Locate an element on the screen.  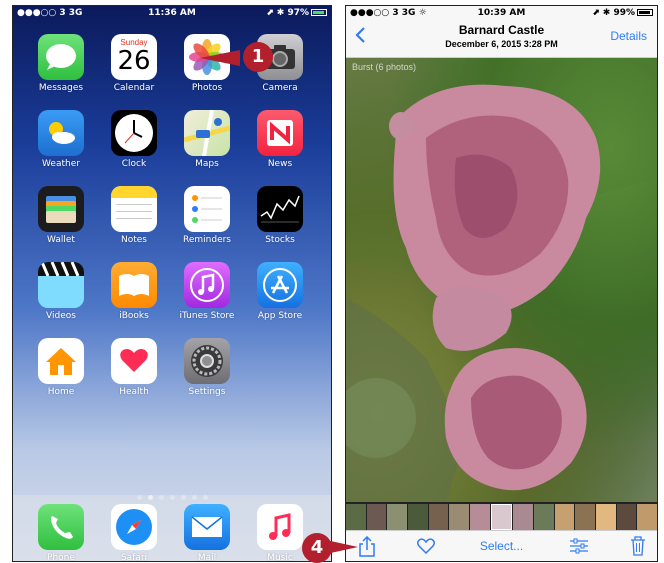
thumbnail-selected is located at coordinates (501, 517).